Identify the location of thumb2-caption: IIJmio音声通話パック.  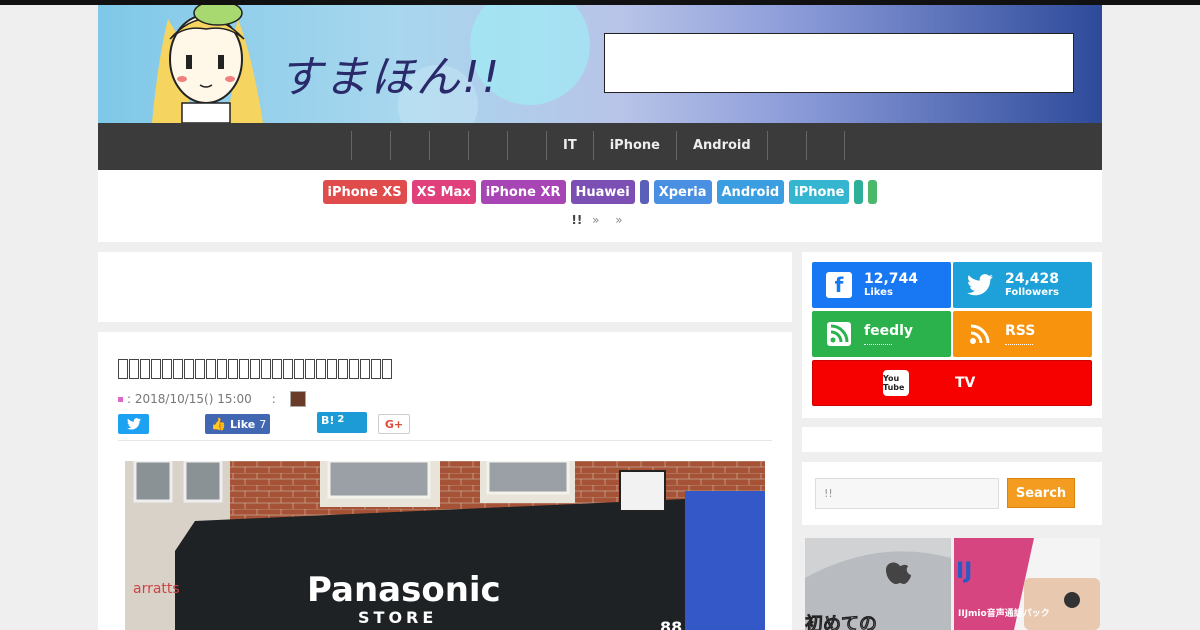
(1004, 613).